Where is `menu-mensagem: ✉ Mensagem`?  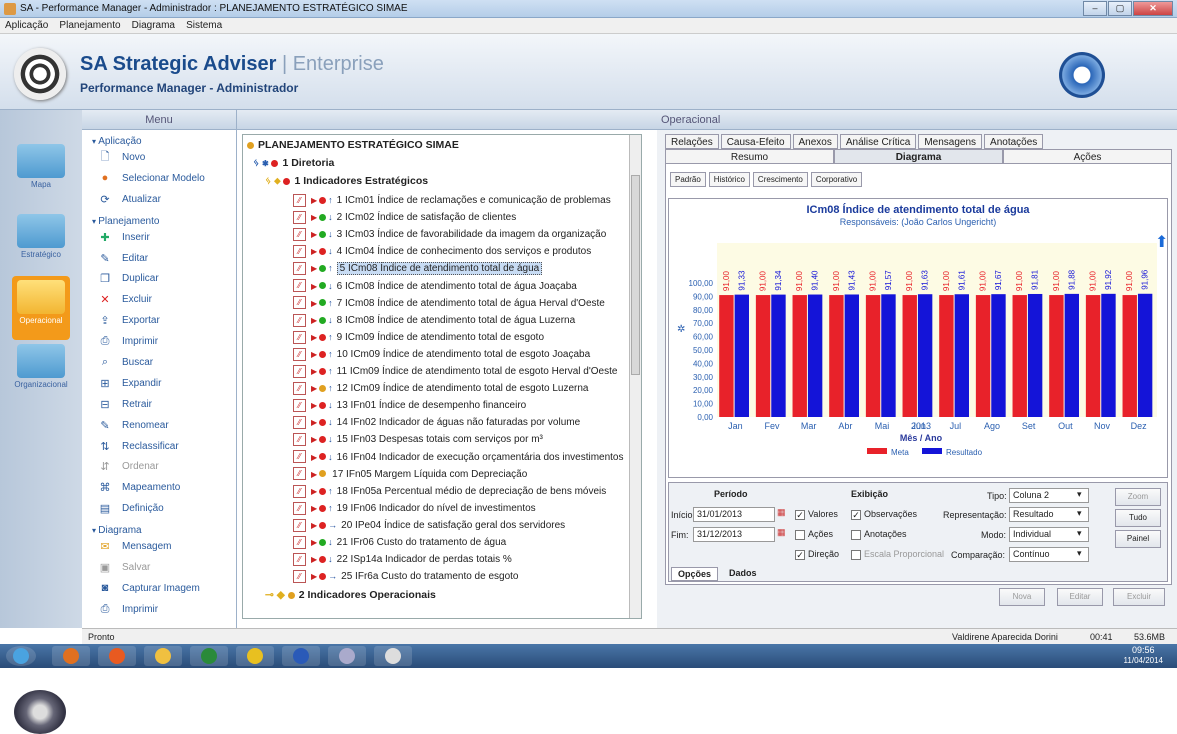 menu-mensagem: ✉ Mensagem is located at coordinates (159, 546).